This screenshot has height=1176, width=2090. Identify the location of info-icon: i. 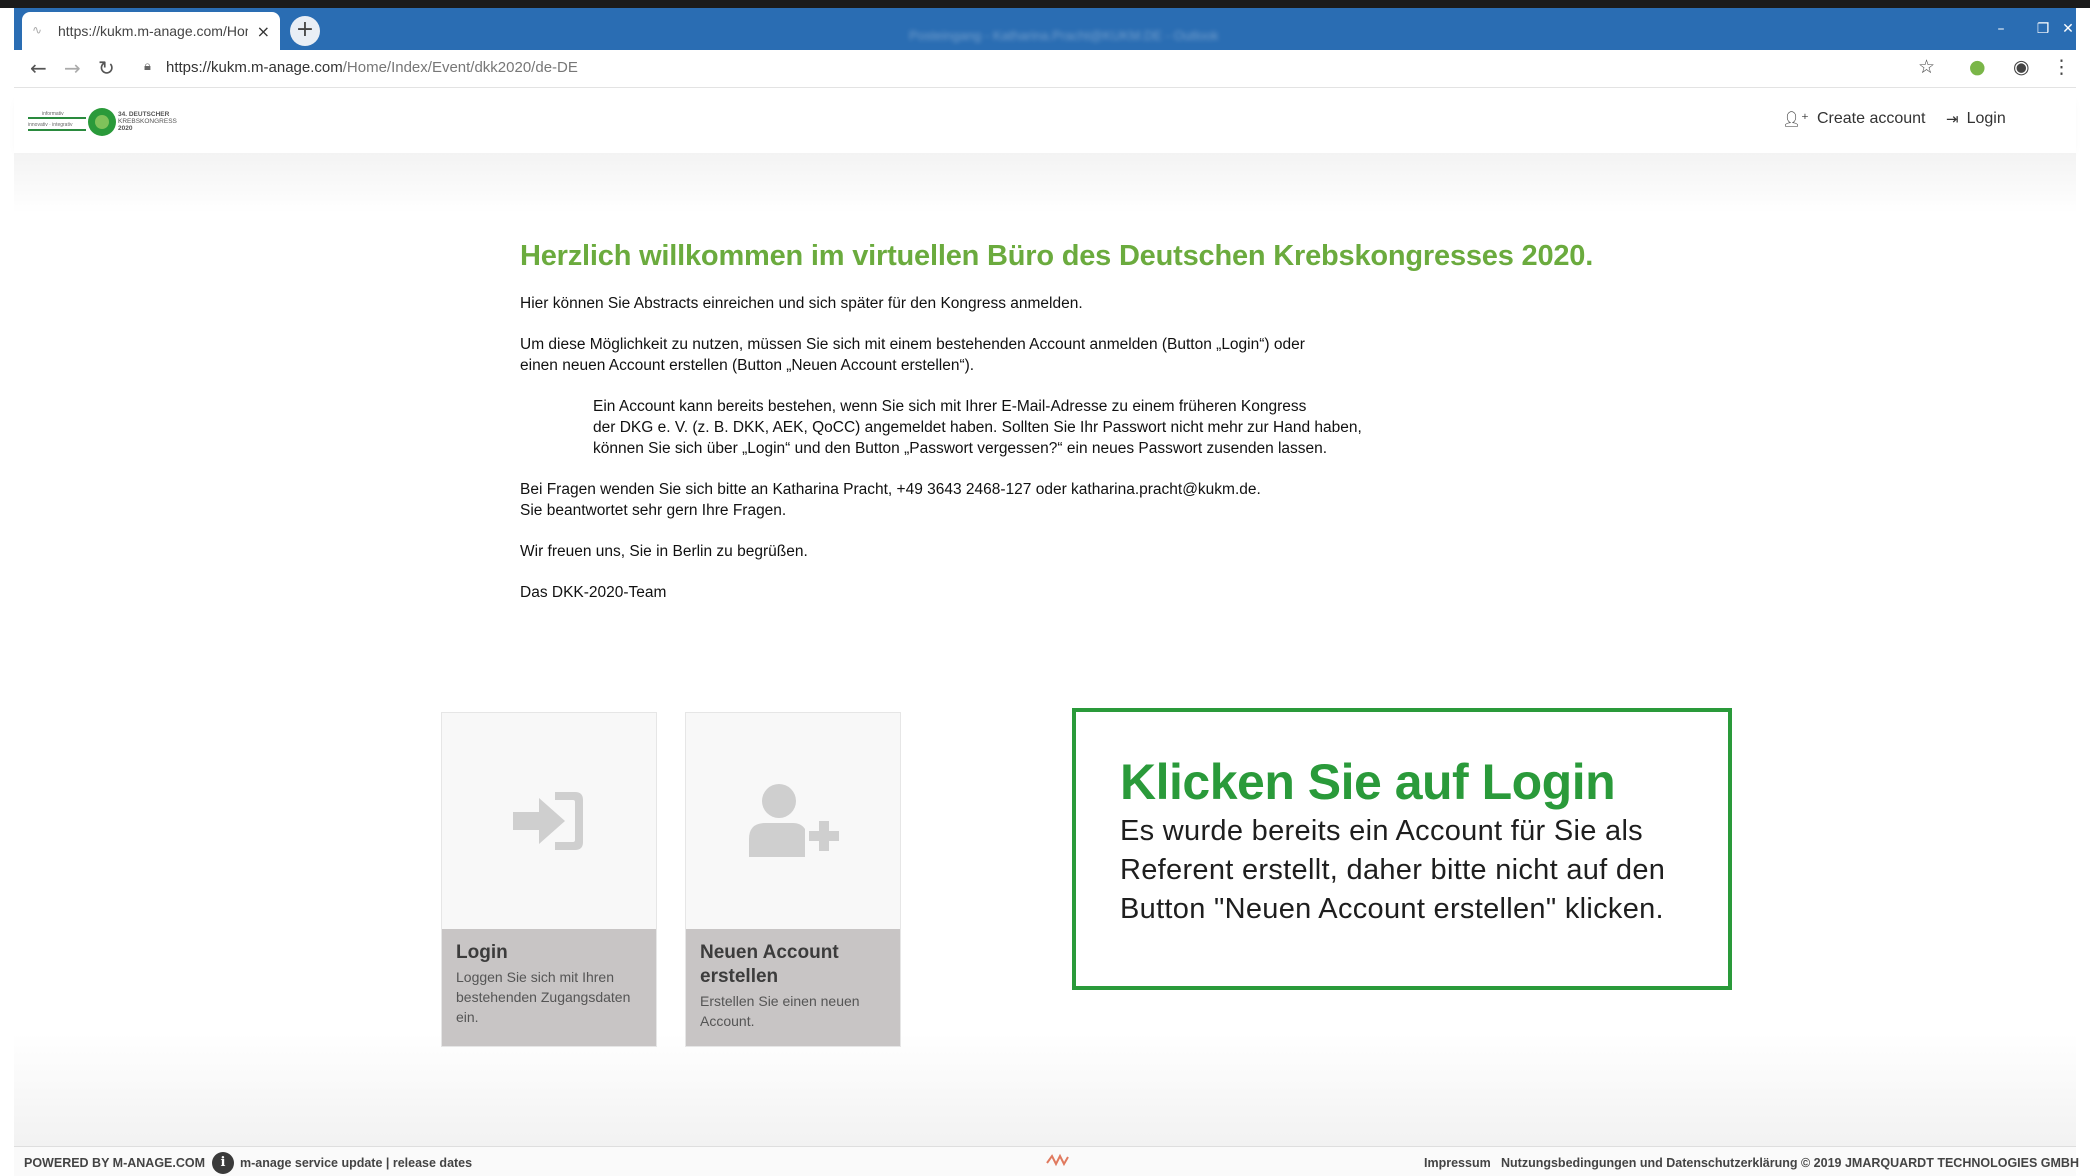
(223, 1163).